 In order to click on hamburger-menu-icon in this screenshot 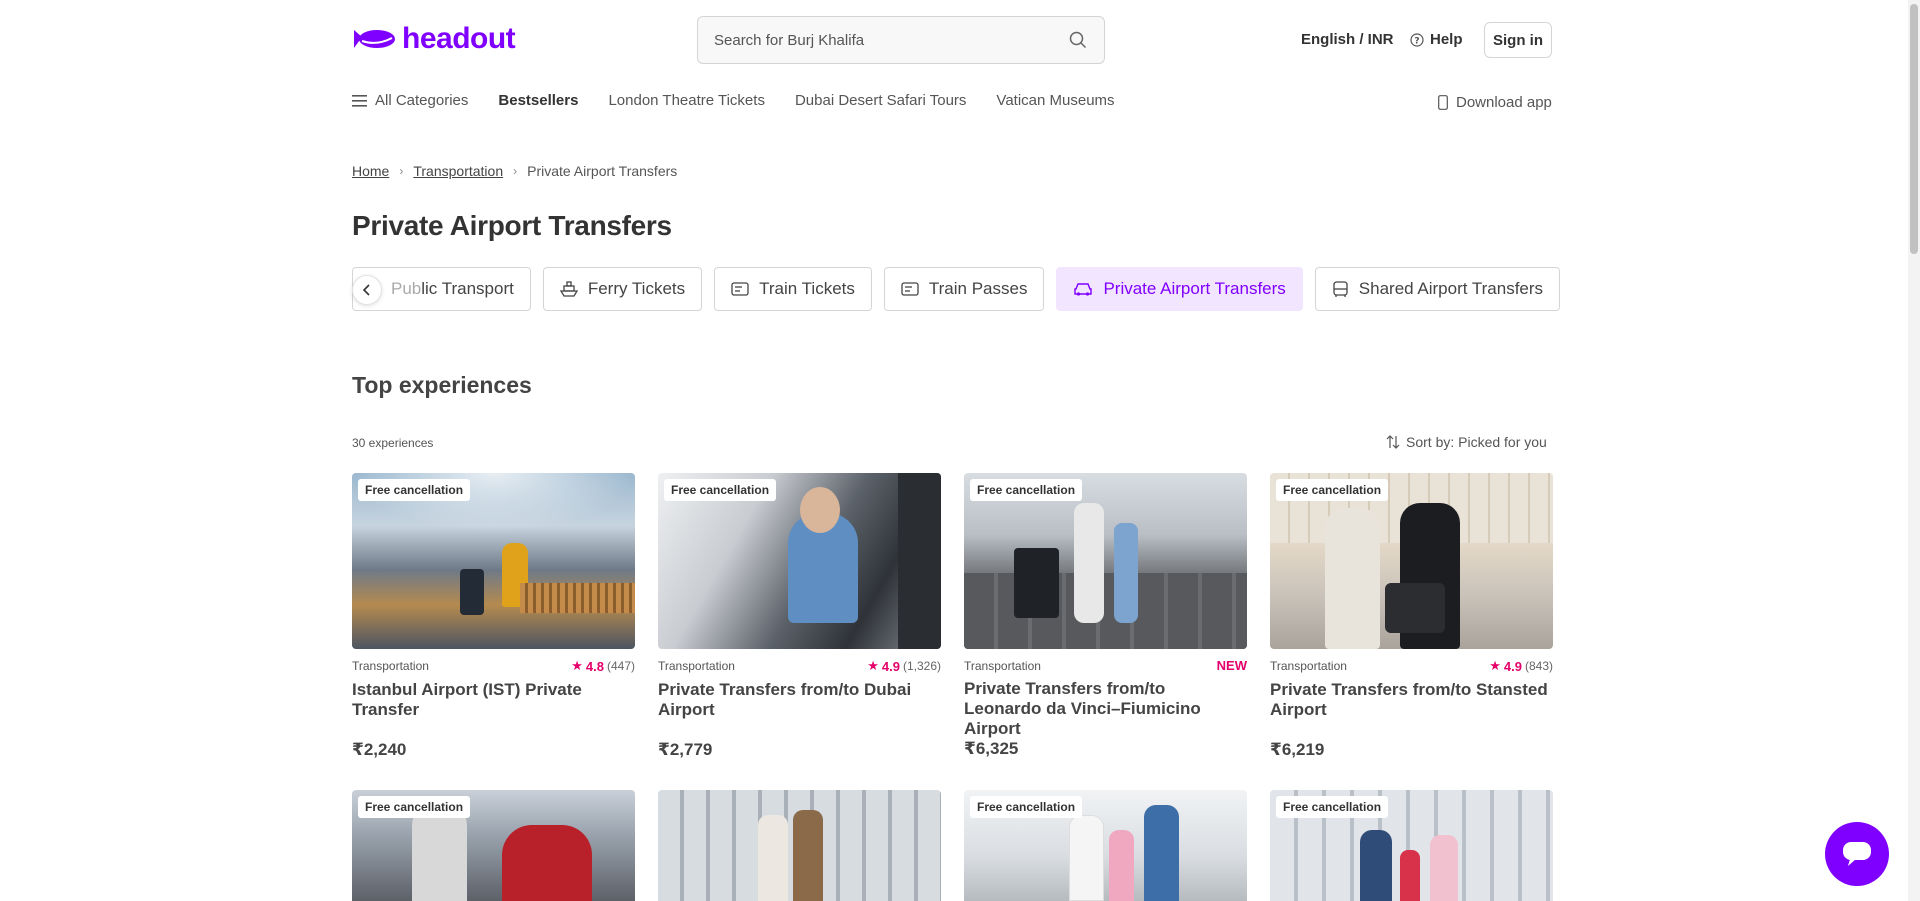, I will do `click(359, 100)`.